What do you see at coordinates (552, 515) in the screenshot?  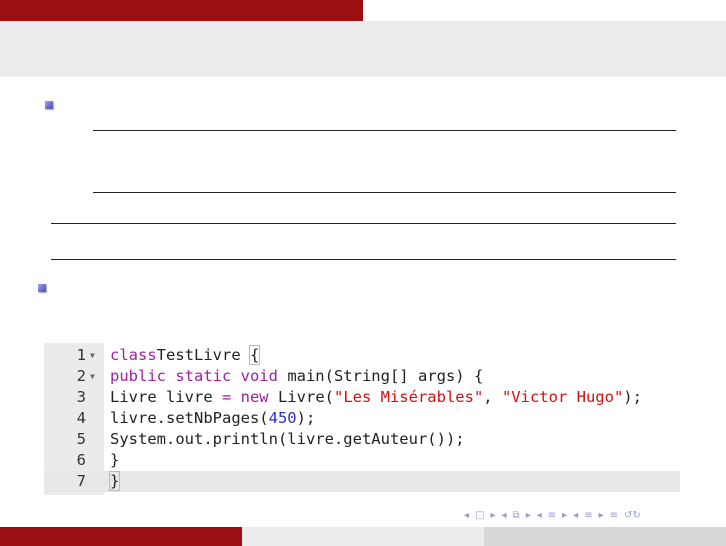 I see `section-icon: ≡` at bounding box center [552, 515].